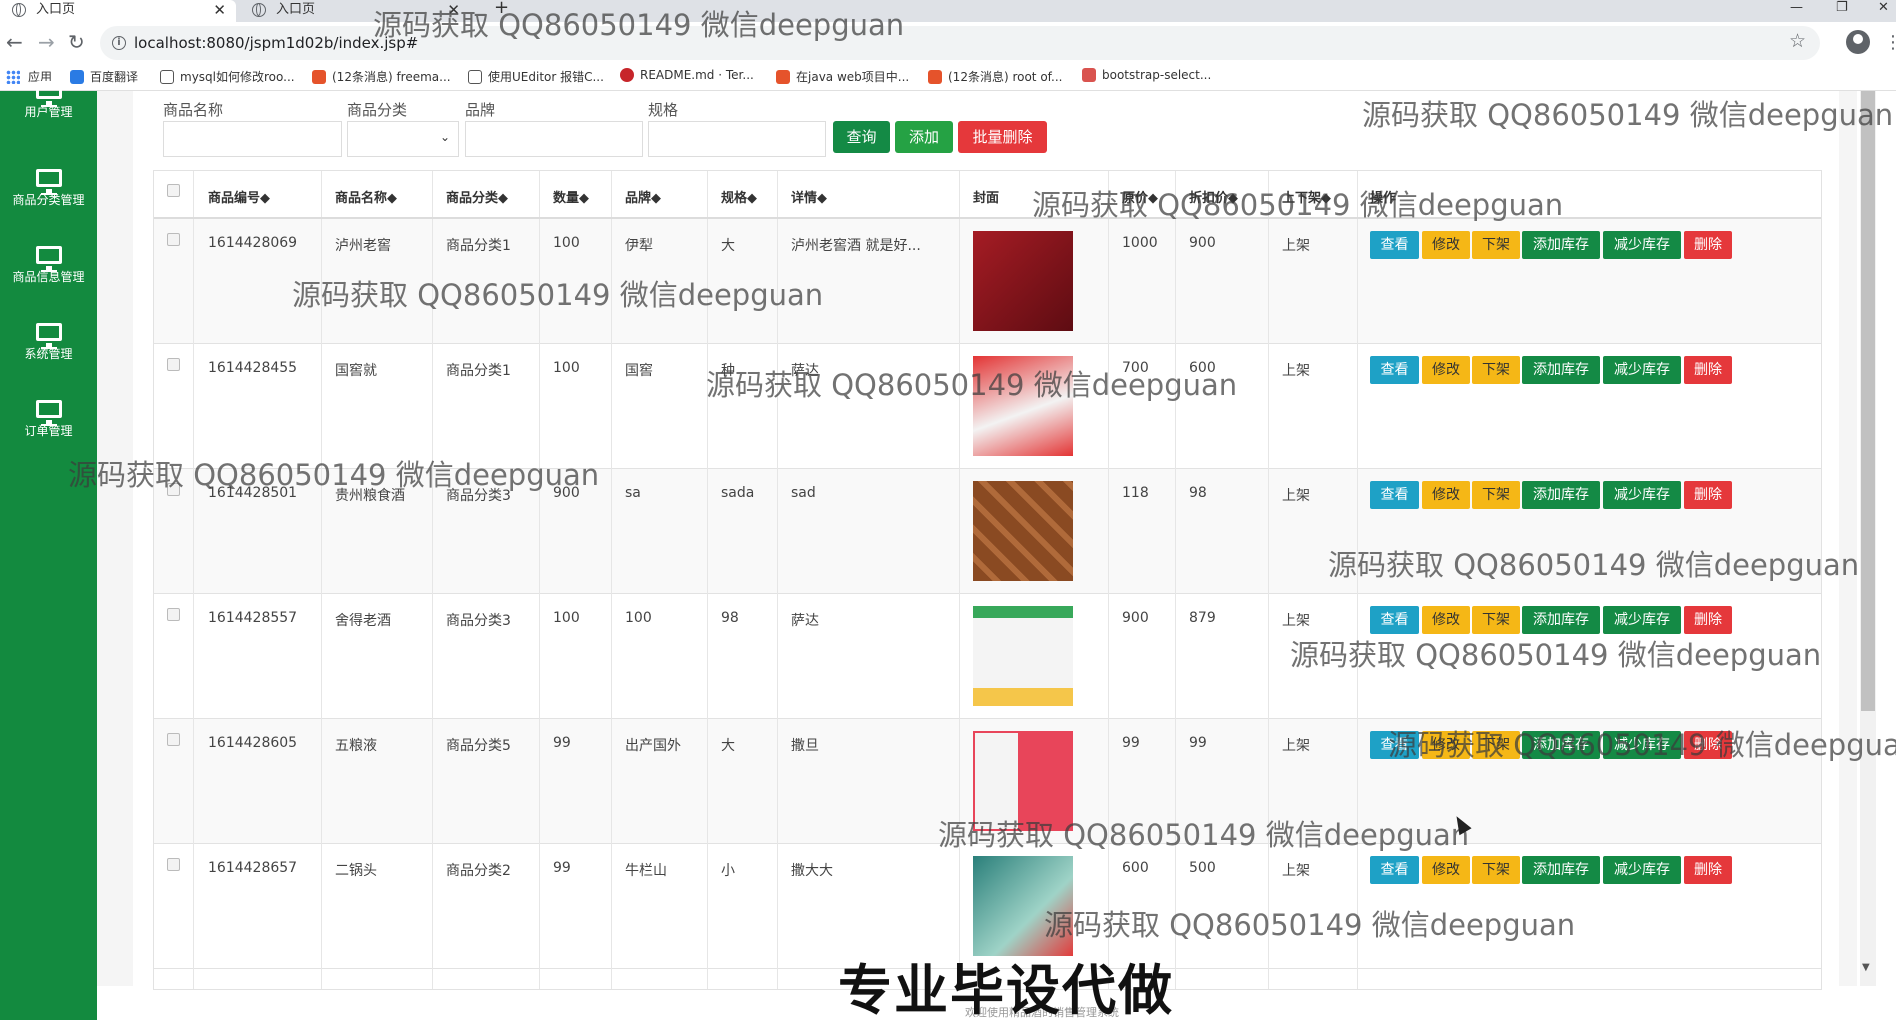 This screenshot has width=1896, height=1025. I want to click on header-category: 商品分类◆, so click(477, 196).